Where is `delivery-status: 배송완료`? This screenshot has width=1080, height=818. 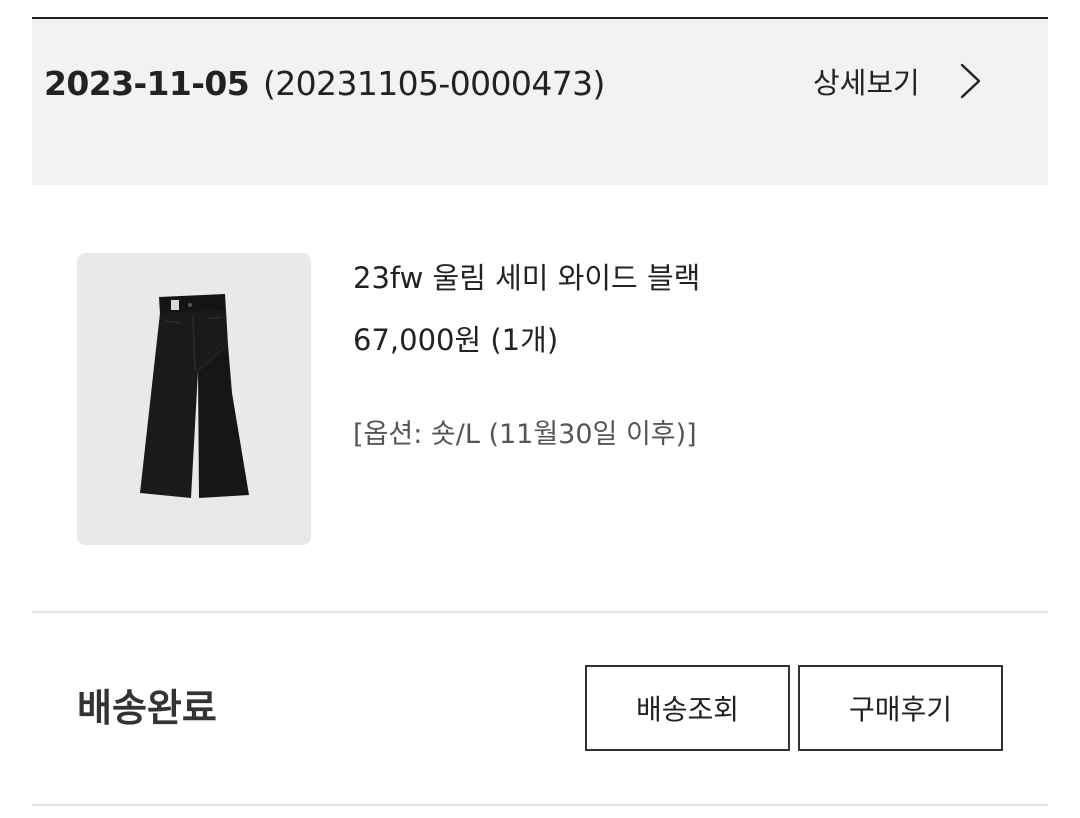
delivery-status: 배송완료 is located at coordinates (147, 708).